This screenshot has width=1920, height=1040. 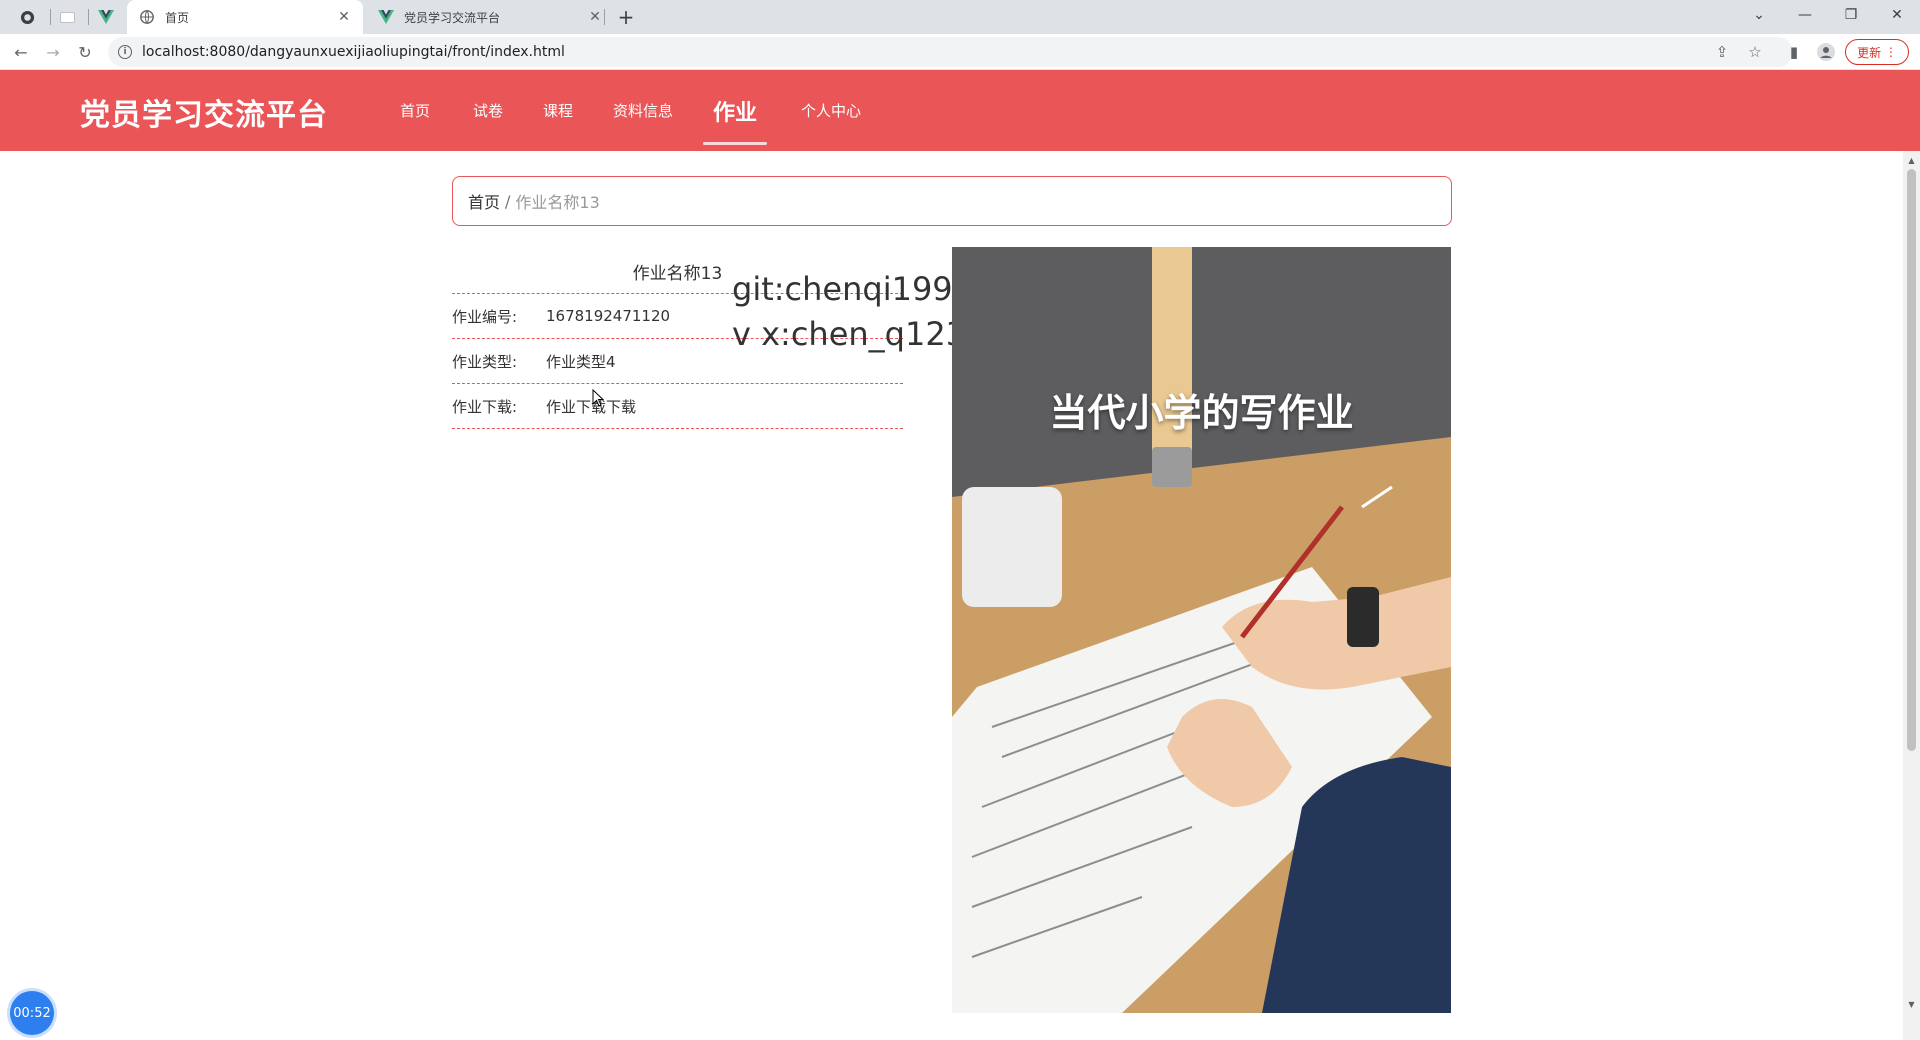 I want to click on tab-platform: 党员学习交流平台 ✕, so click(x=489, y=17).